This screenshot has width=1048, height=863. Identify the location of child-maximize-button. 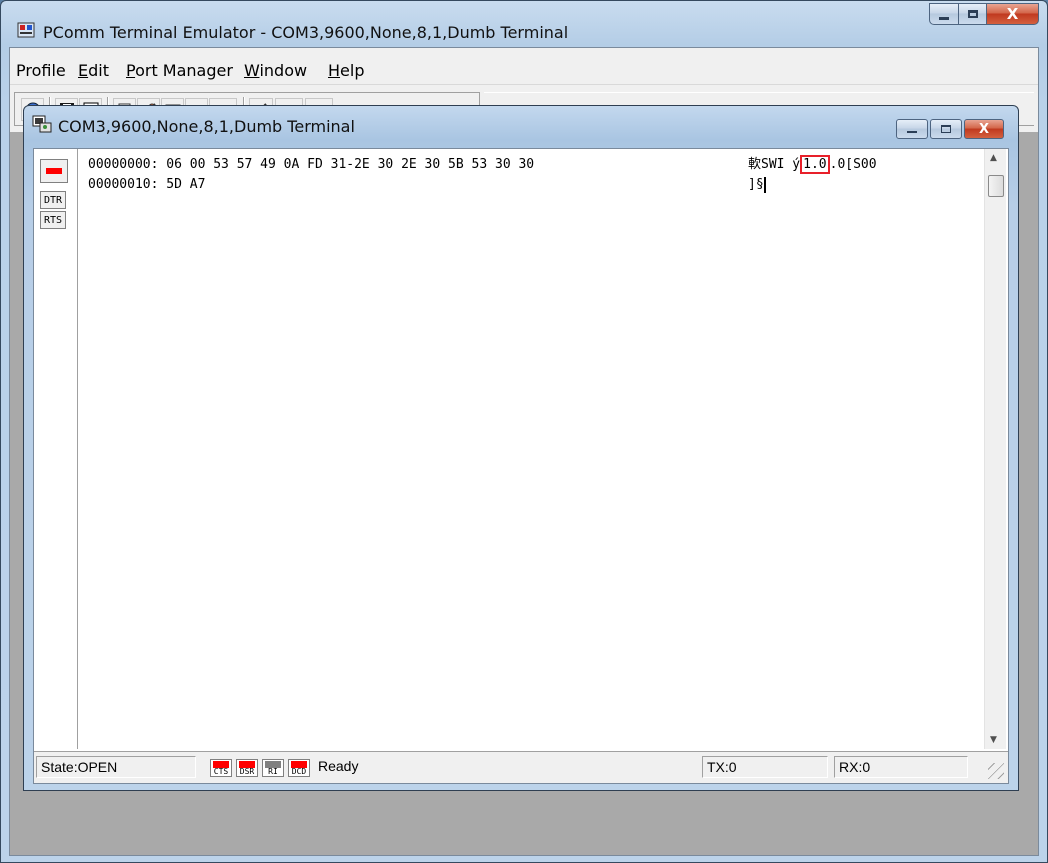
(946, 129).